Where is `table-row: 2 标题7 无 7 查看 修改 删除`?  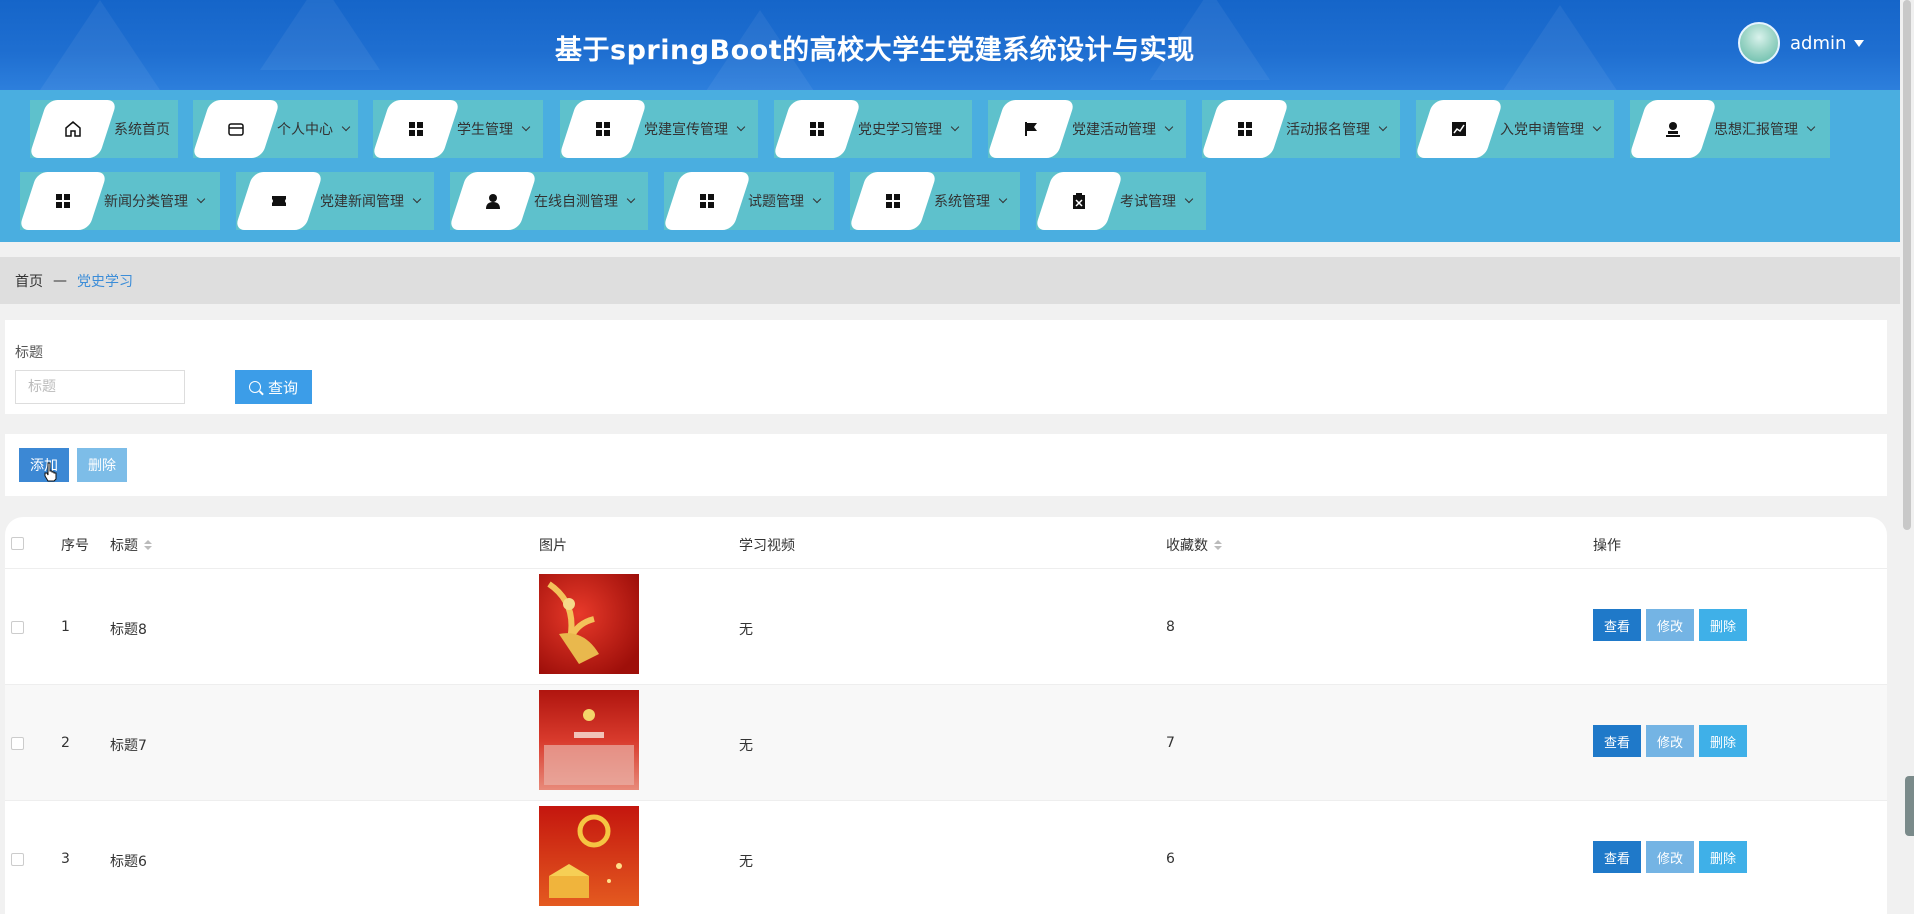 table-row: 2 标题7 无 7 查看 修改 删除 is located at coordinates (946, 743).